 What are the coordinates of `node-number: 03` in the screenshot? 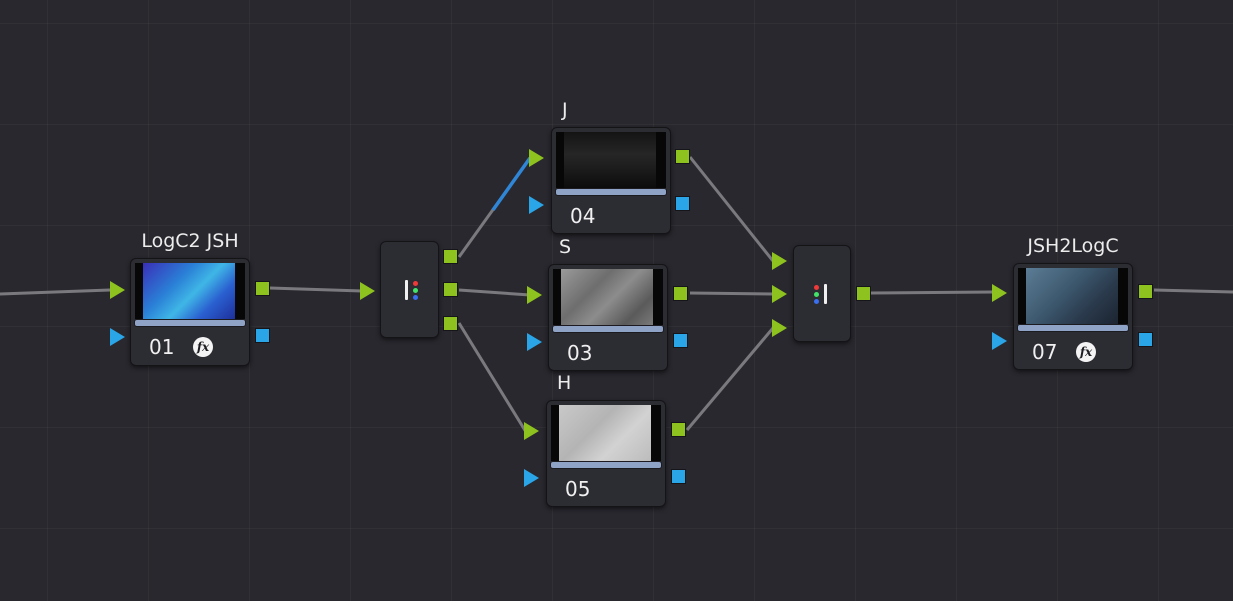 It's located at (580, 353).